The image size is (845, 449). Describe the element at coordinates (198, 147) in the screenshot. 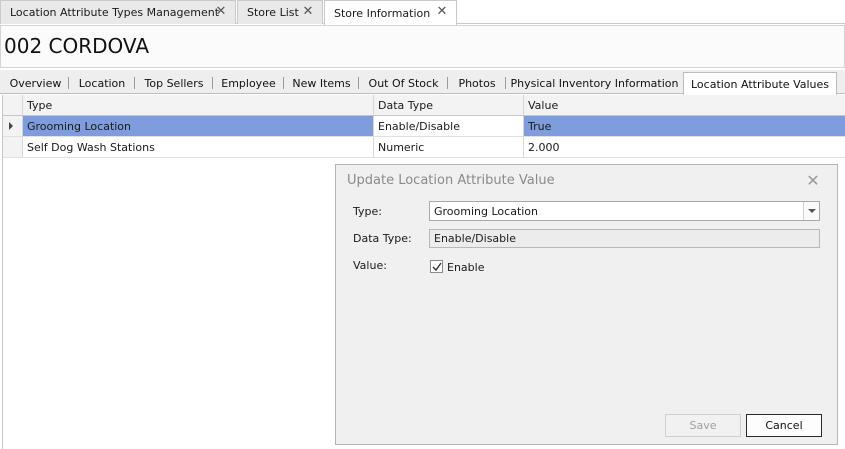

I see `cell-type: Self Dog Wash Stations` at that location.